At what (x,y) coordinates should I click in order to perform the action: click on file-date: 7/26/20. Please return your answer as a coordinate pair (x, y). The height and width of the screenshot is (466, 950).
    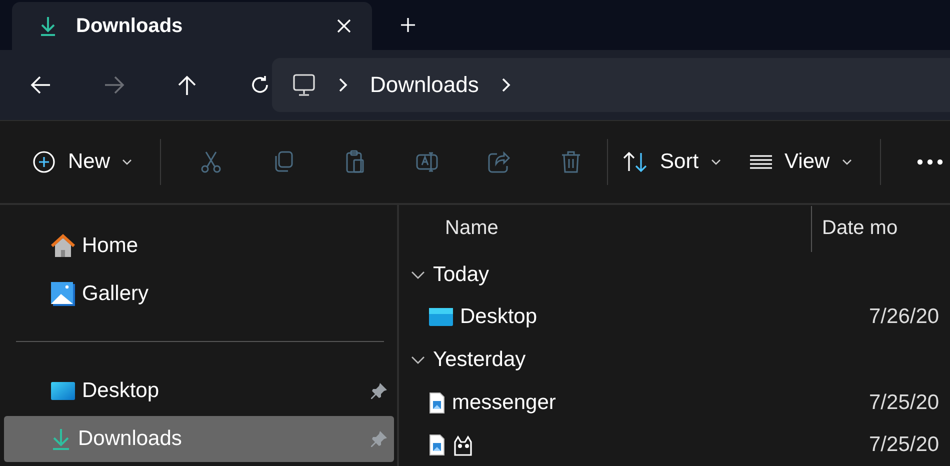
    Looking at the image, I should click on (904, 317).